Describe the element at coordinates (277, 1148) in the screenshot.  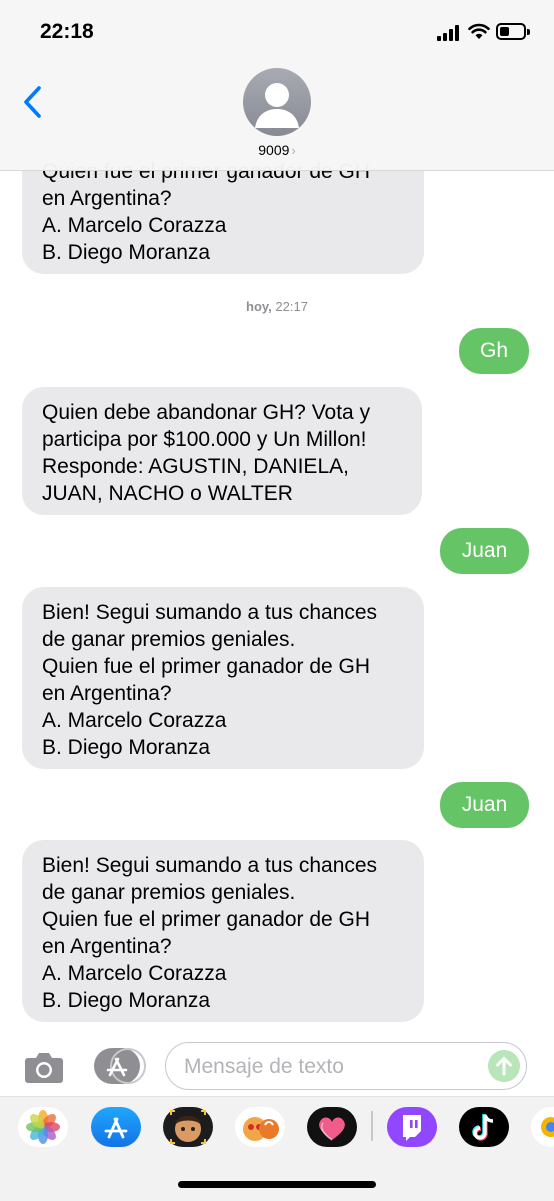
I see `imessage-app-tray` at that location.